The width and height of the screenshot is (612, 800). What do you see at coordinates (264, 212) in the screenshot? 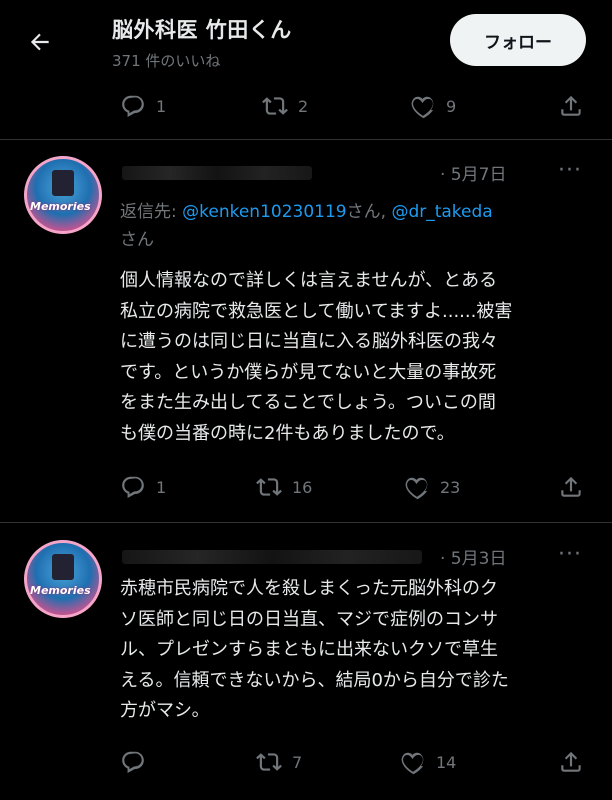
I see `mention-link: @kenken10230119` at bounding box center [264, 212].